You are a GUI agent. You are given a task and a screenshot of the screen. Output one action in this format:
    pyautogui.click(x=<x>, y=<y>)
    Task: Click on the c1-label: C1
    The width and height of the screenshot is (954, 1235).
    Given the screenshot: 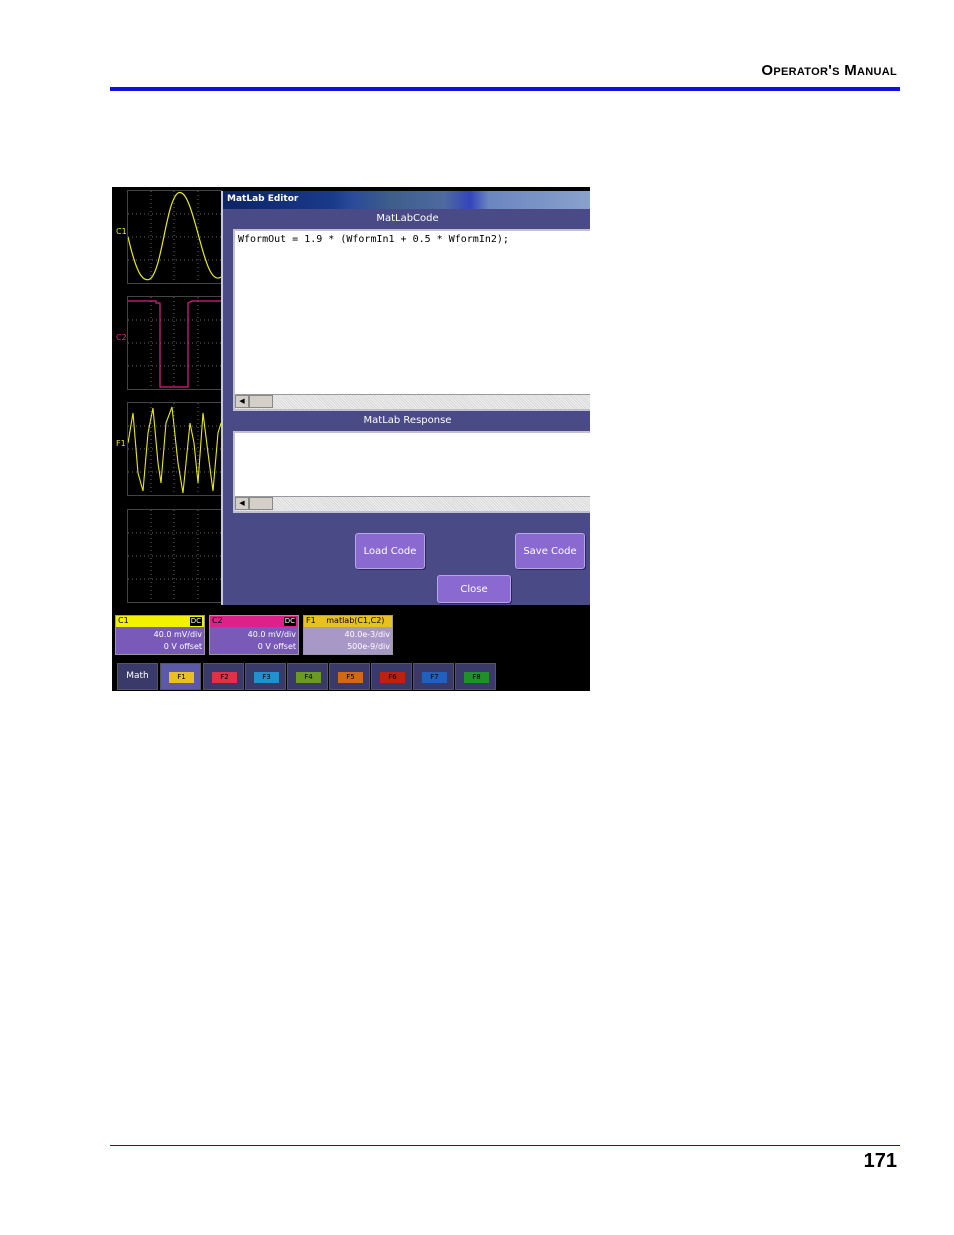 What is the action you would take?
    pyautogui.click(x=121, y=231)
    